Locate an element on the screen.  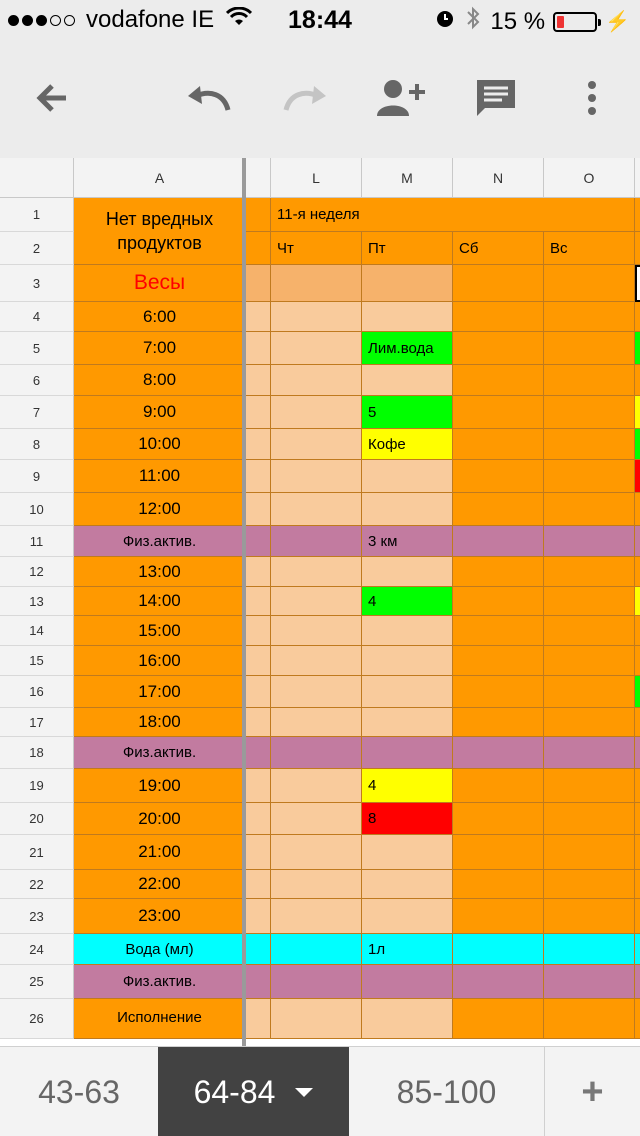
sheet-tab-43-63: 43-63 is located at coordinates (79, 1091).